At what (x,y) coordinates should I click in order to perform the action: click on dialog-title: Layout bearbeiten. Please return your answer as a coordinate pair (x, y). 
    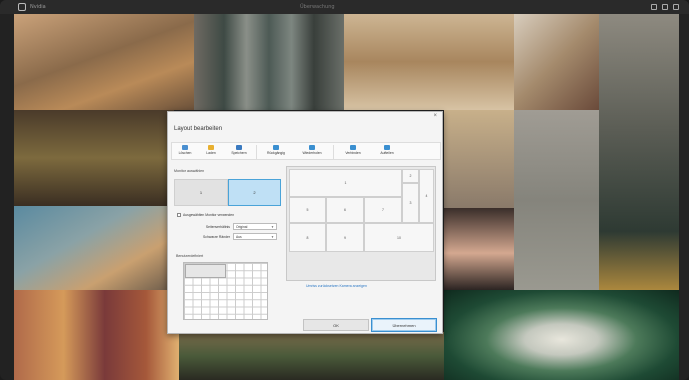
    Looking at the image, I should click on (198, 129).